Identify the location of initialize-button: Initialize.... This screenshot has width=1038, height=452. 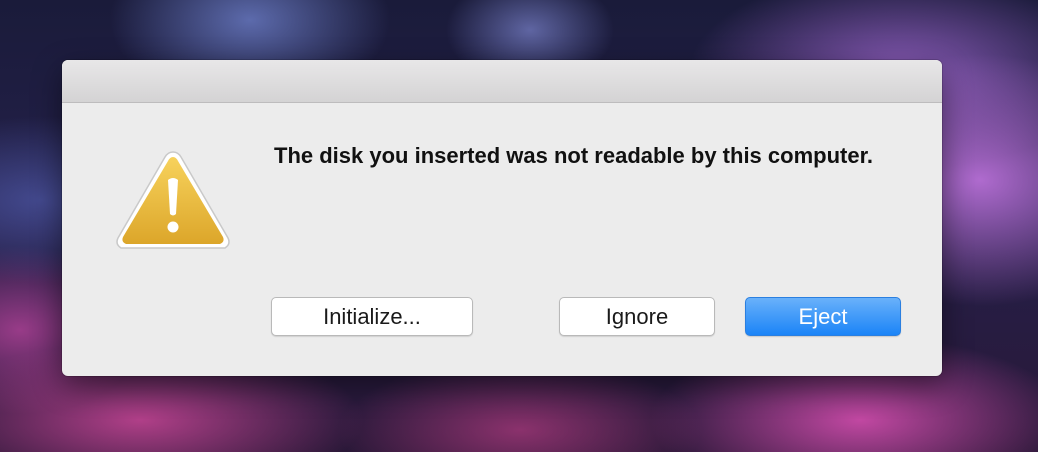
(372, 316).